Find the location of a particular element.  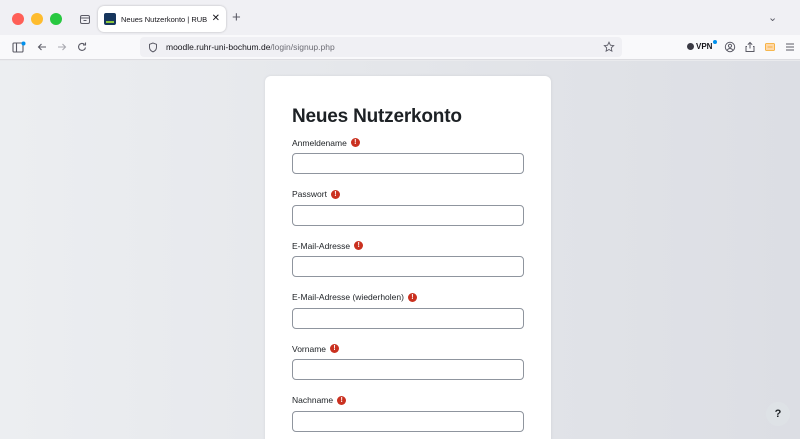

email-repeat-field-group: E-Mail-Adresse (wiederholen)! is located at coordinates (408, 318).